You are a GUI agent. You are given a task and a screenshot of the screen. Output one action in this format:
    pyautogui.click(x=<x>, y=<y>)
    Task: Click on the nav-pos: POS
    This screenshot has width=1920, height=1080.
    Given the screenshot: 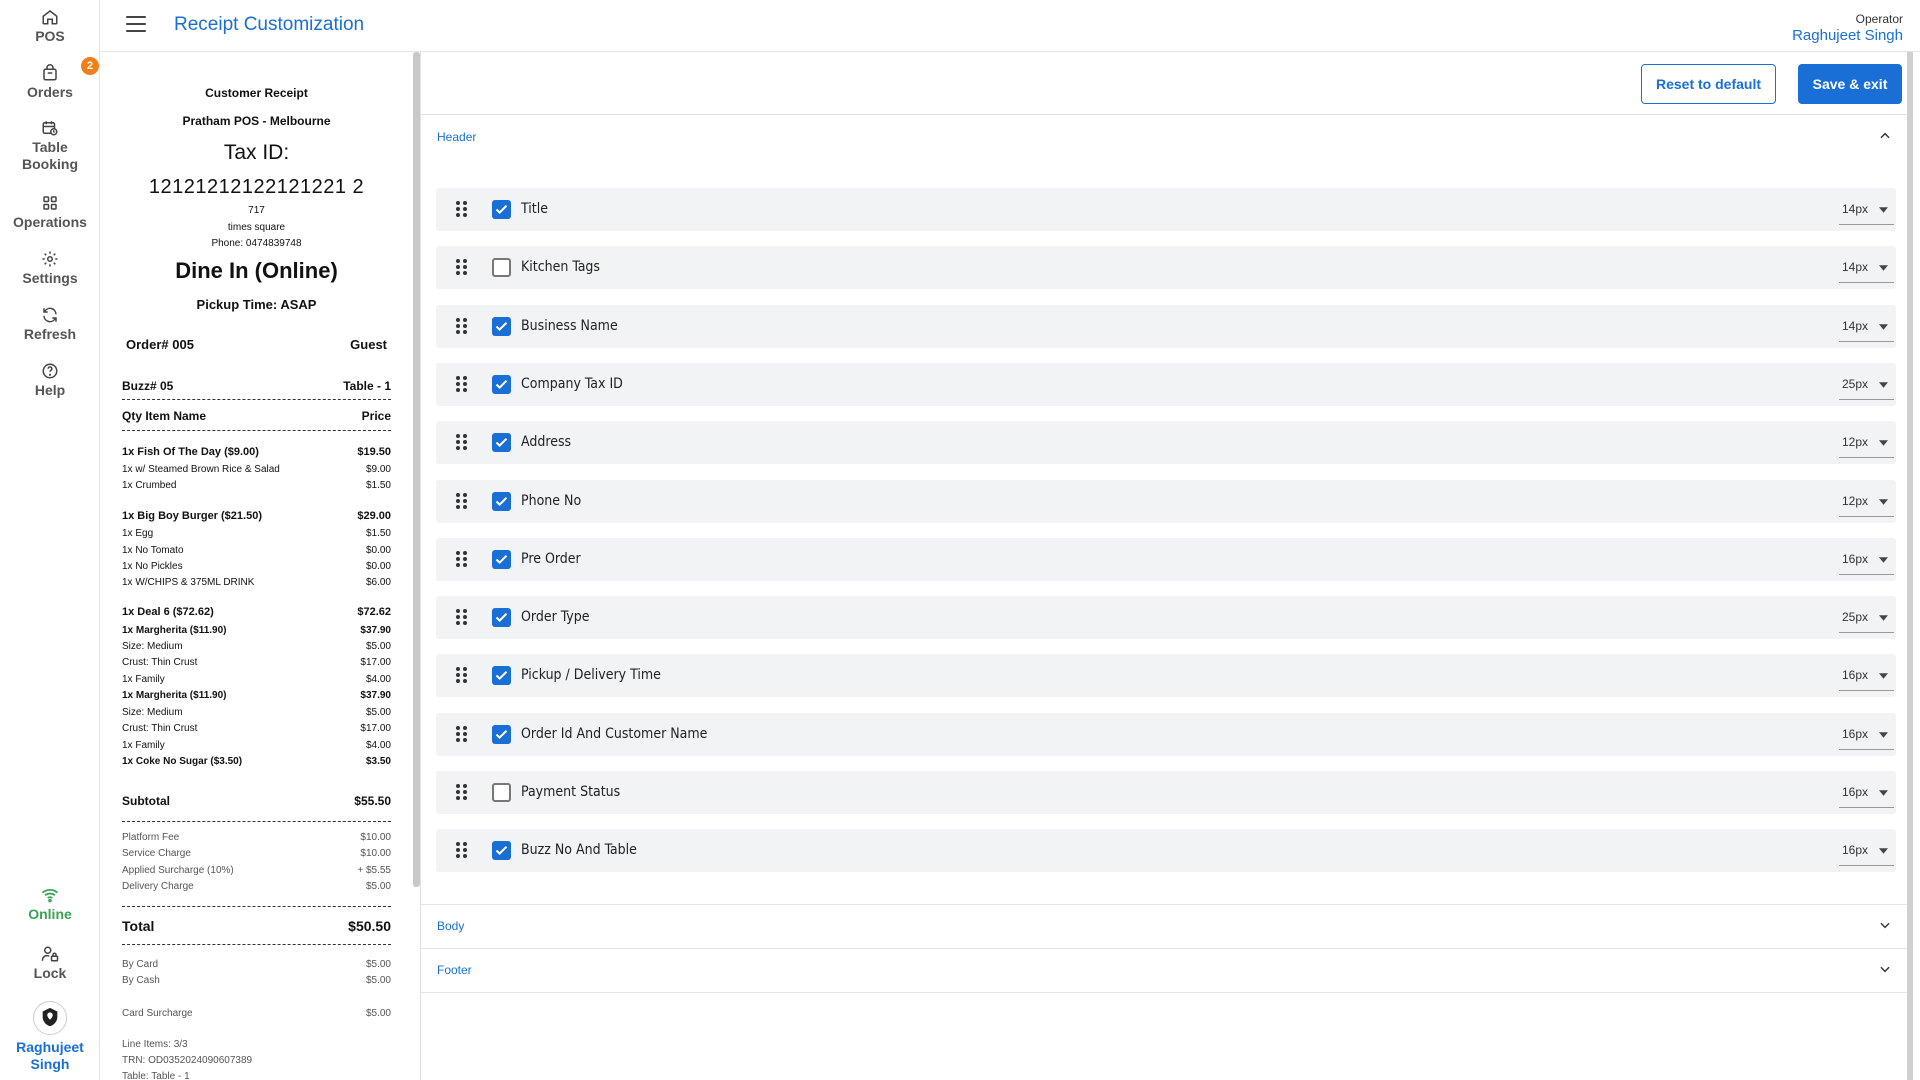 What is the action you would take?
    pyautogui.click(x=50, y=26)
    